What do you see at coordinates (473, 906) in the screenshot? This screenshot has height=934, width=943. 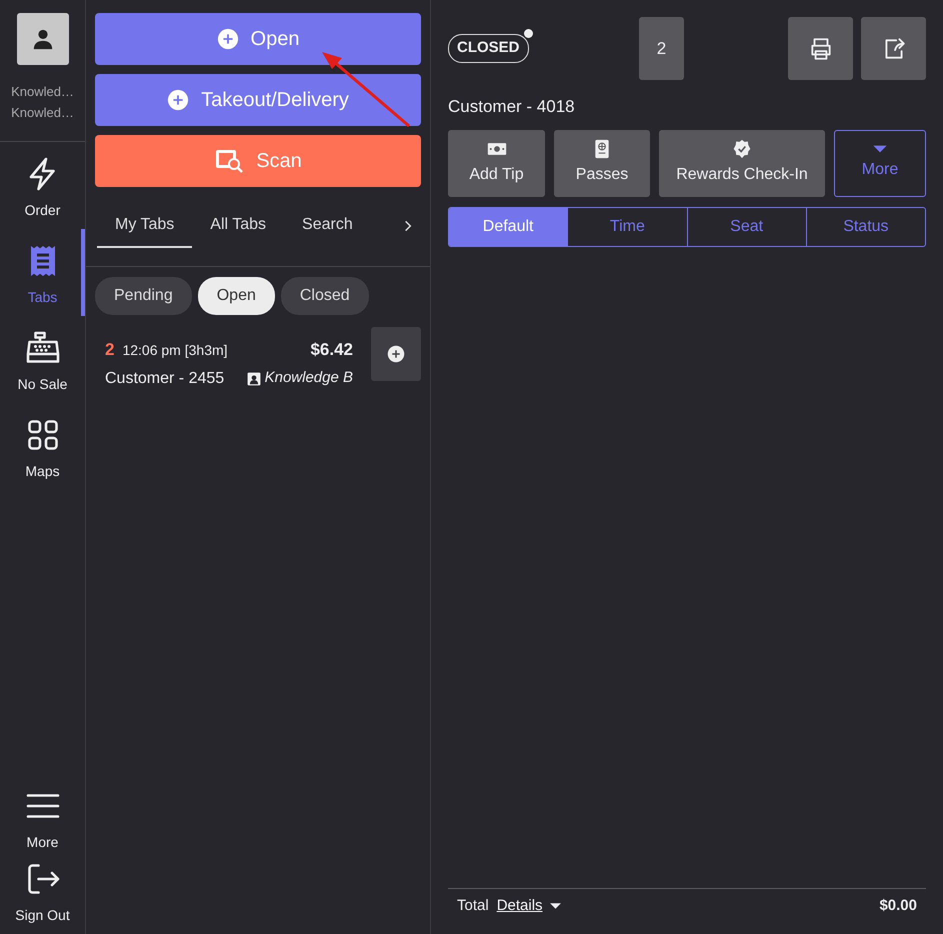 I see `total-label: Total` at bounding box center [473, 906].